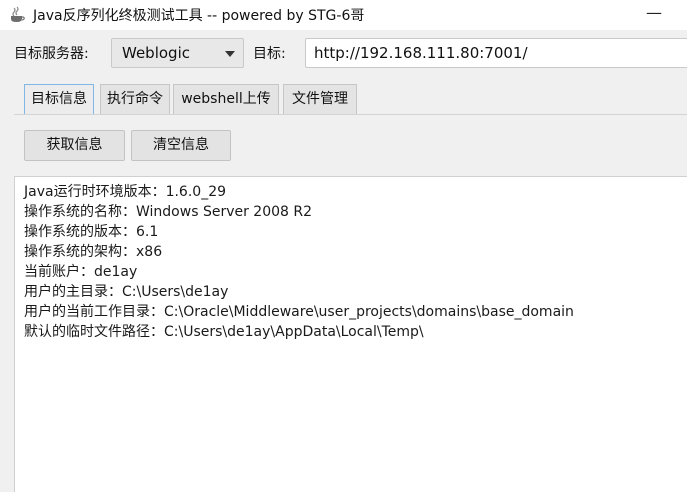  Describe the element at coordinates (59, 99) in the screenshot. I see `tab-target-info: 目标信息` at that location.